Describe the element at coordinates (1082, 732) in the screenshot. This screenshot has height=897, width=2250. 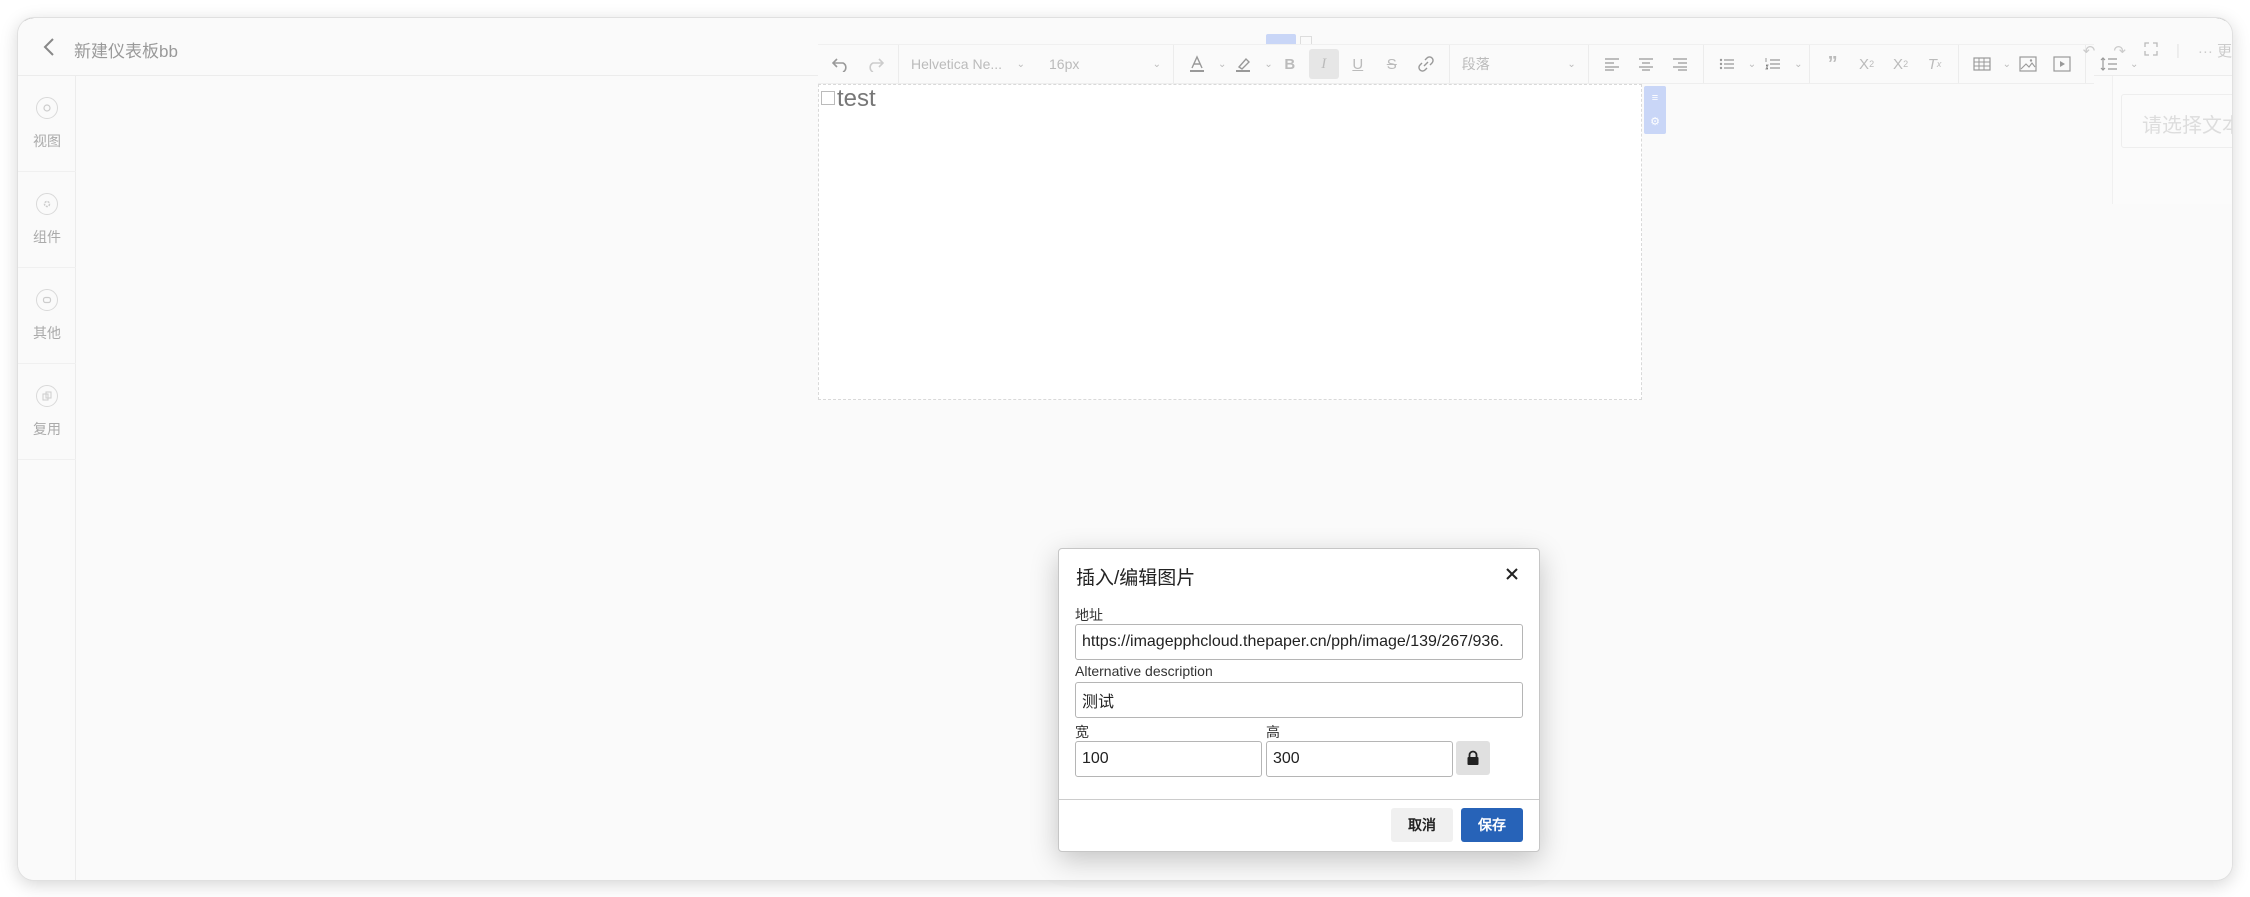
I see `width-label: 宽` at that location.